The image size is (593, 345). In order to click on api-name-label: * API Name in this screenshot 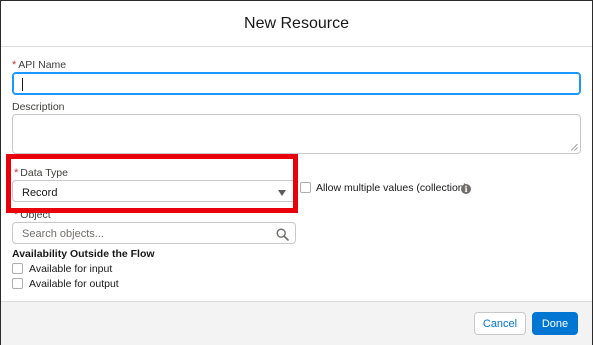, I will do `click(39, 65)`.